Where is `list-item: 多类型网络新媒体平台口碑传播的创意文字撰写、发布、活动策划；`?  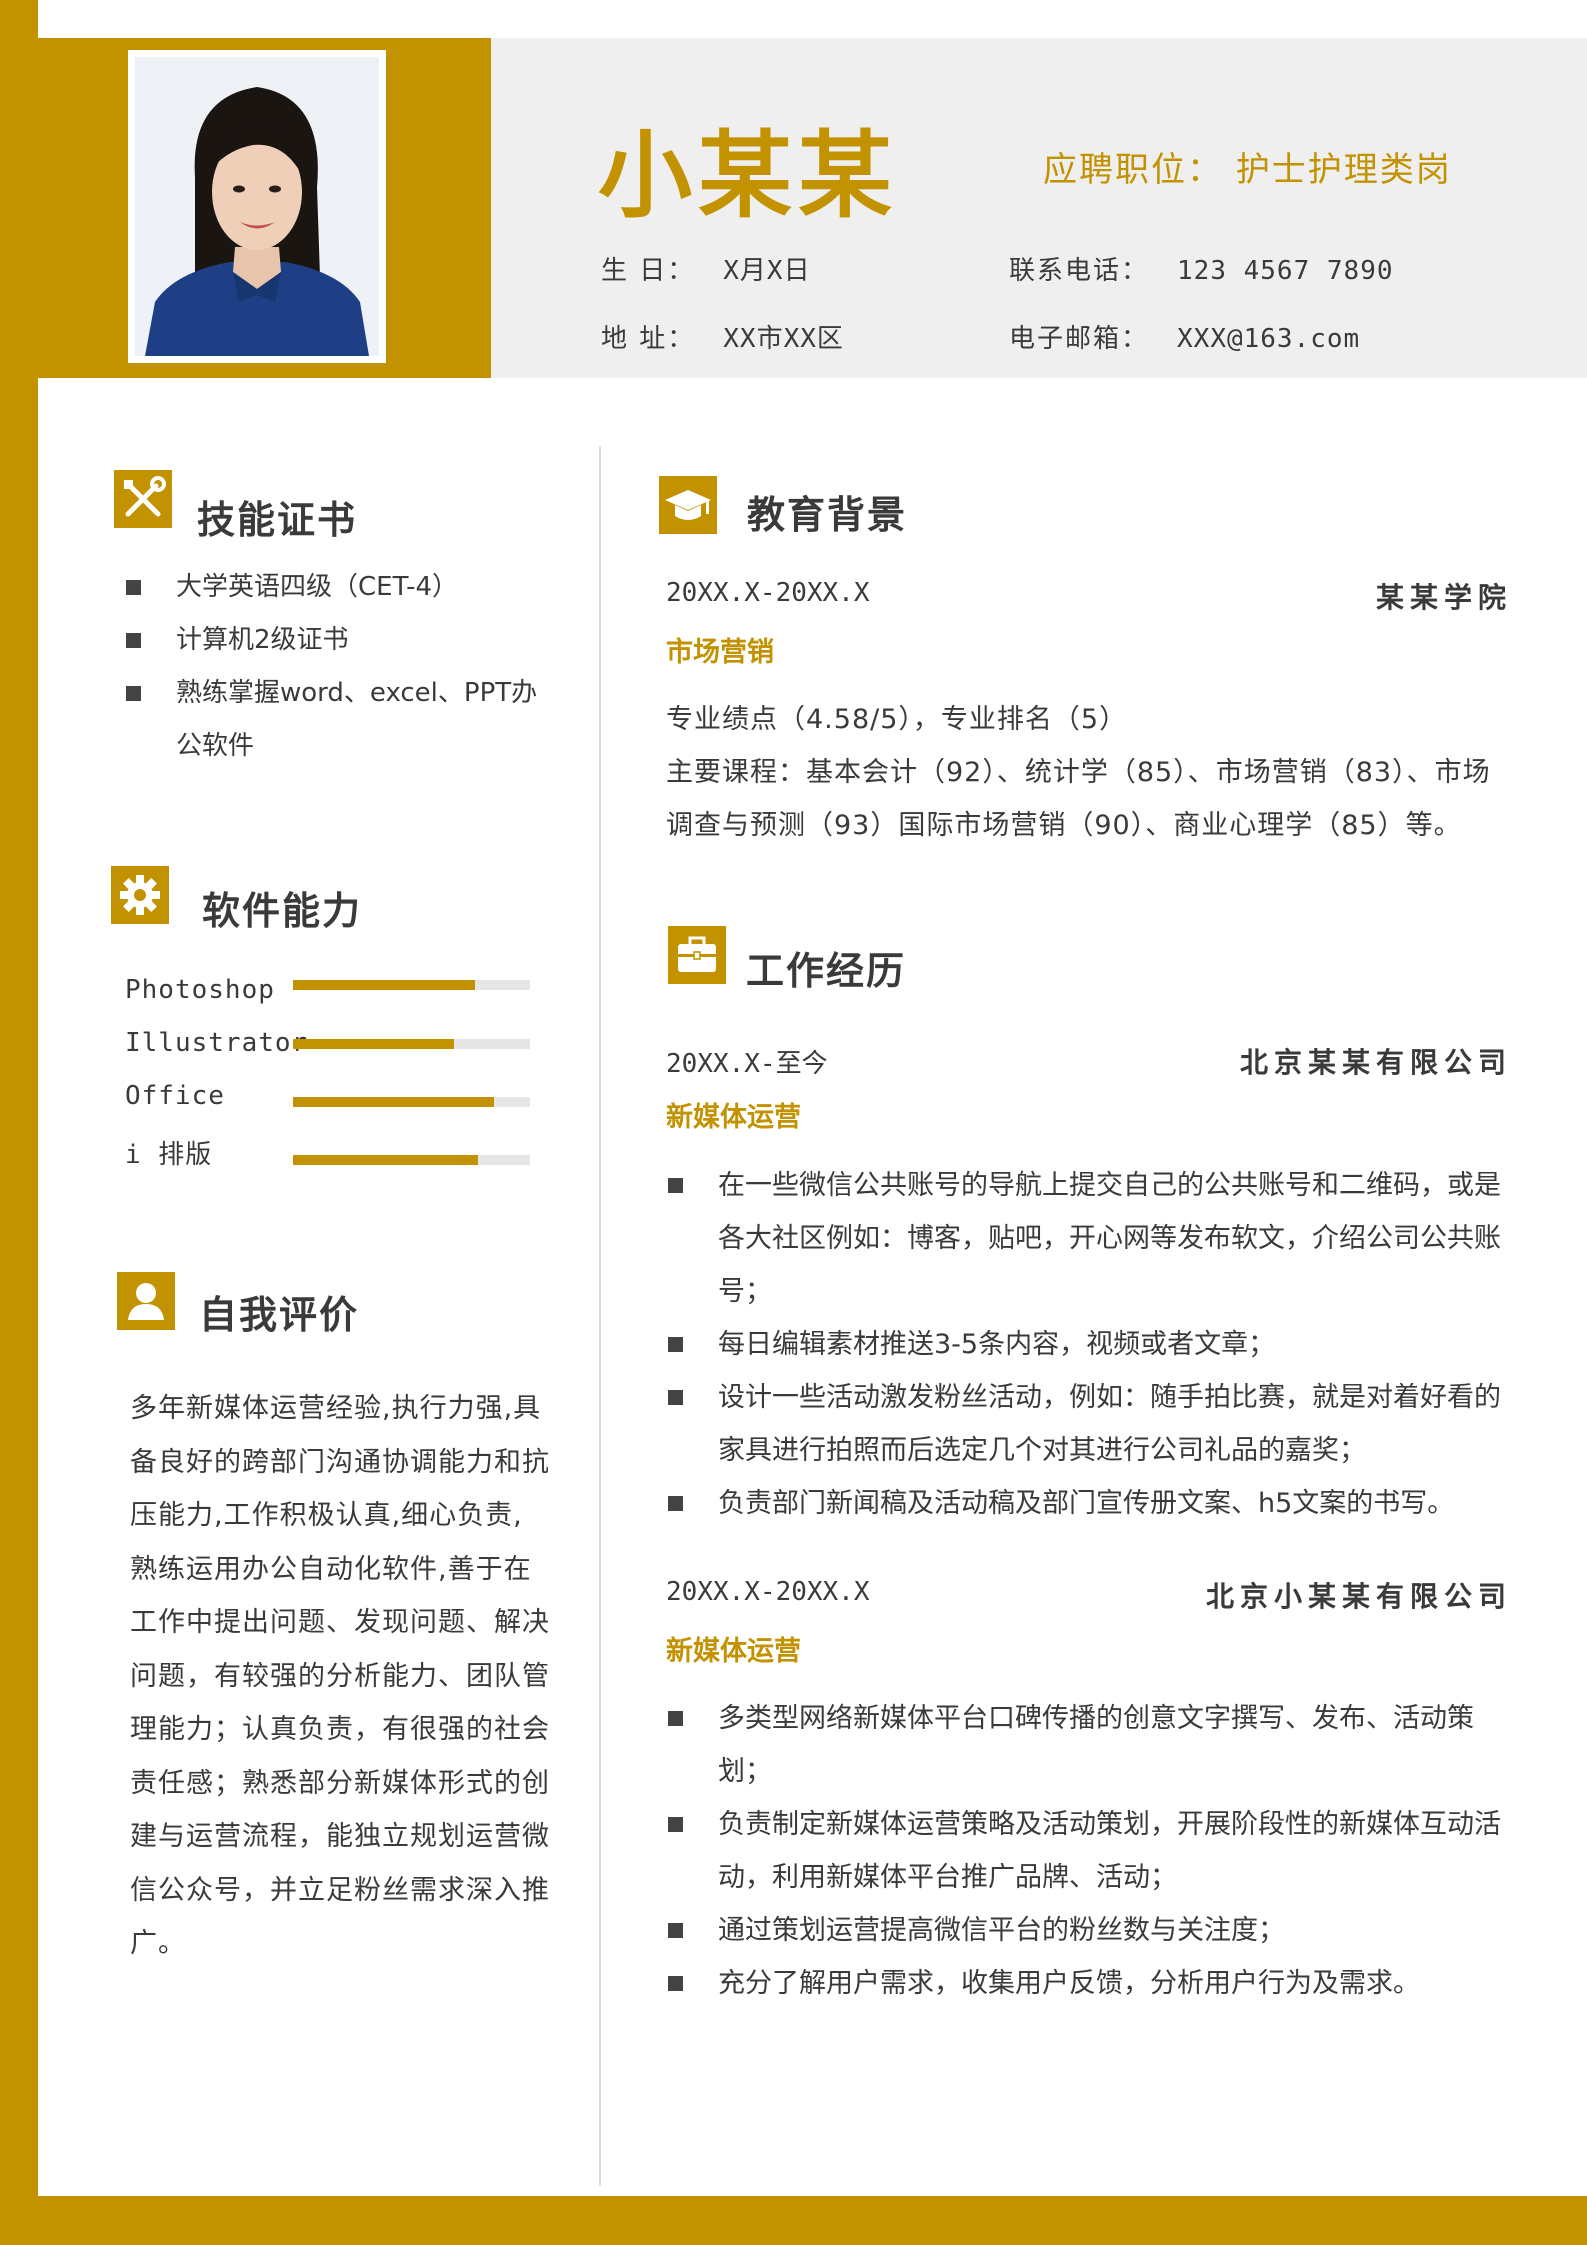
list-item: 多类型网络新媒体平台口碑传播的创意文字撰写、发布、活动策划； is located at coordinates (1093, 1745).